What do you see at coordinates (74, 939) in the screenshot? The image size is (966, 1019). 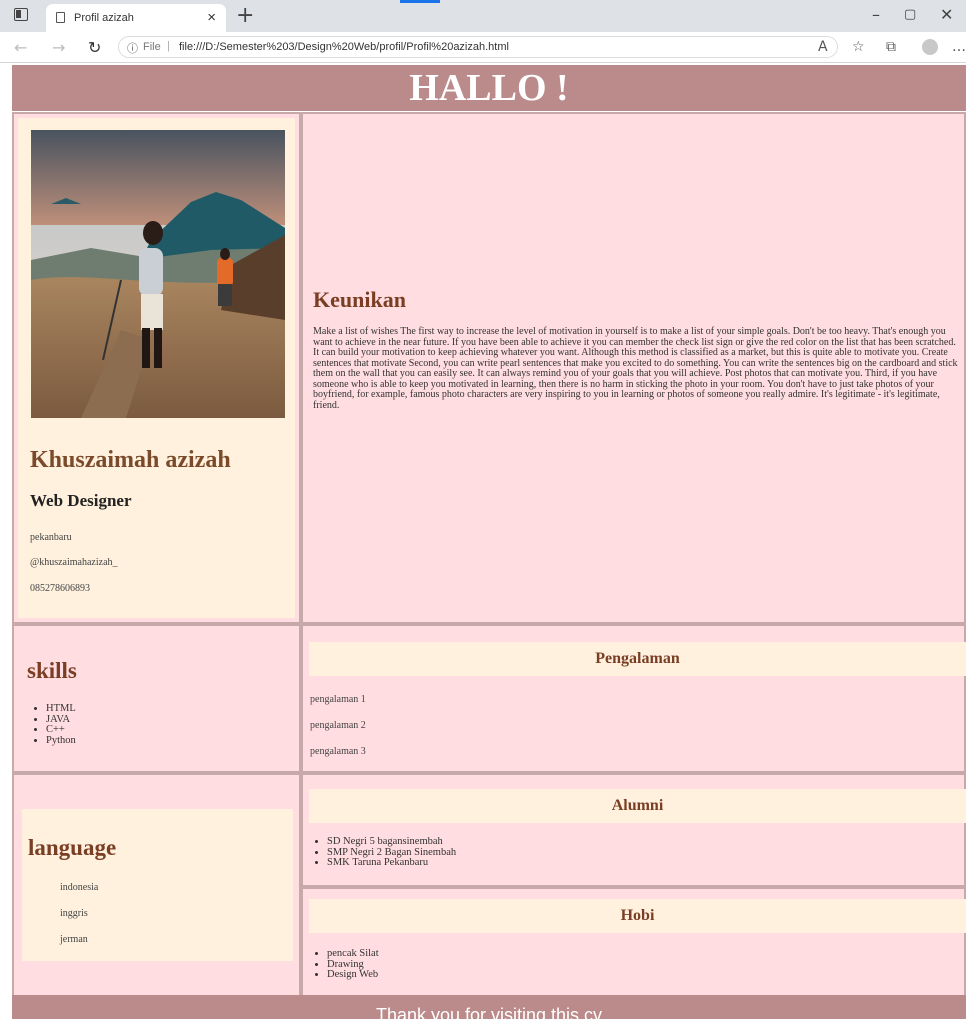 I see `language-item: jerman` at bounding box center [74, 939].